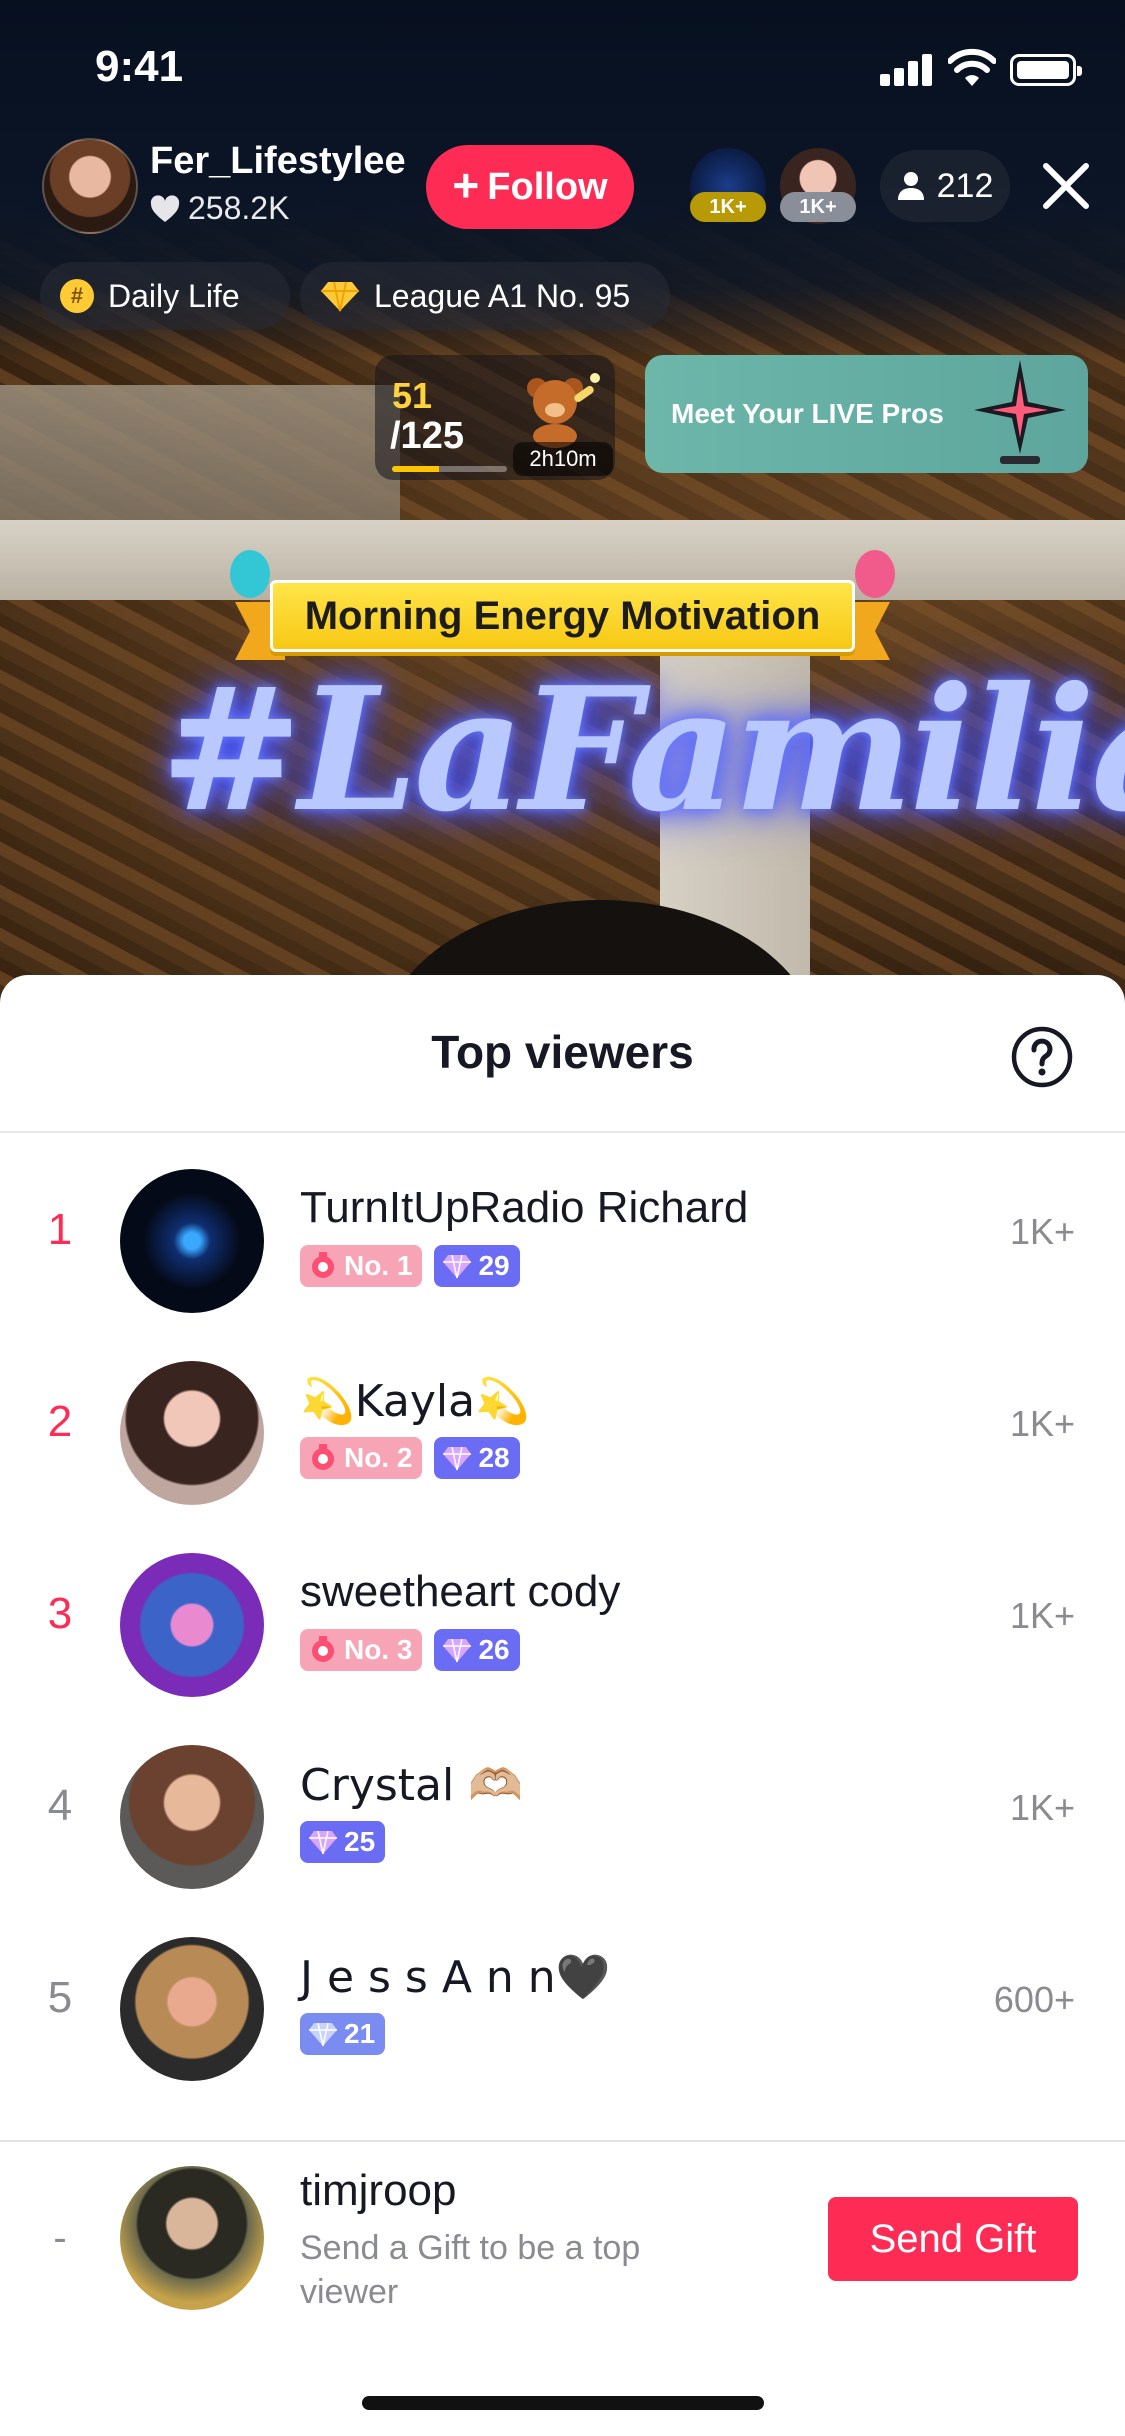 This screenshot has width=1125, height=2436. What do you see at coordinates (562, 1132) in the screenshot?
I see `divider` at bounding box center [562, 1132].